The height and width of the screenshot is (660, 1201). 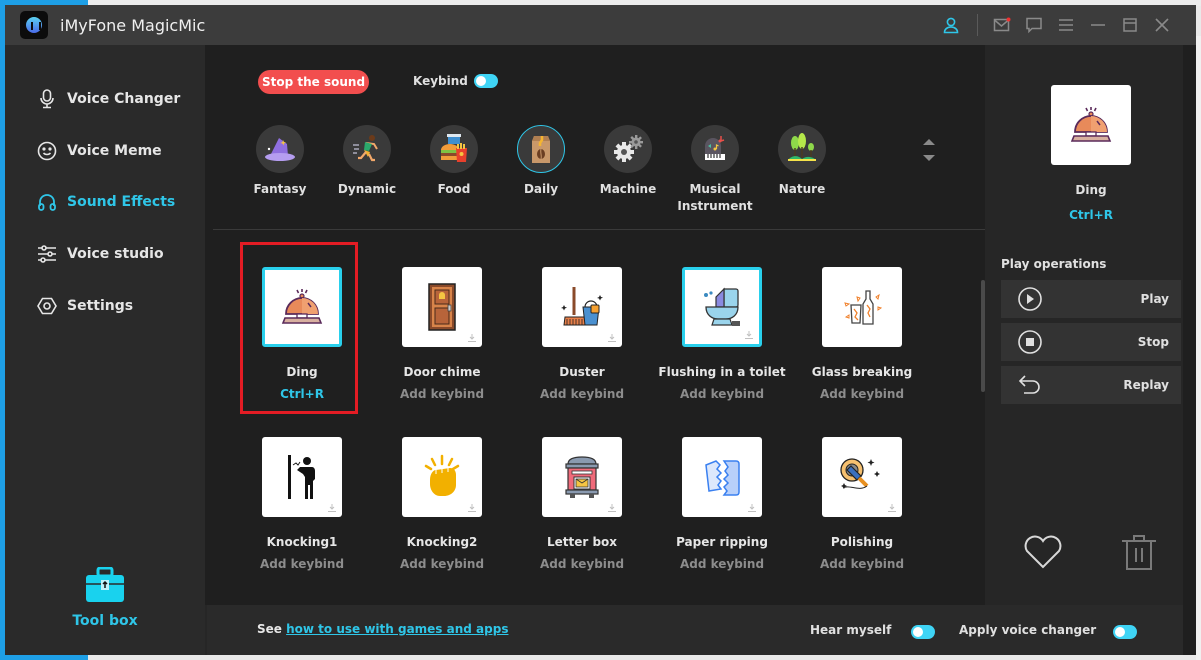 I want to click on keybind-toggle, so click(x=486, y=81).